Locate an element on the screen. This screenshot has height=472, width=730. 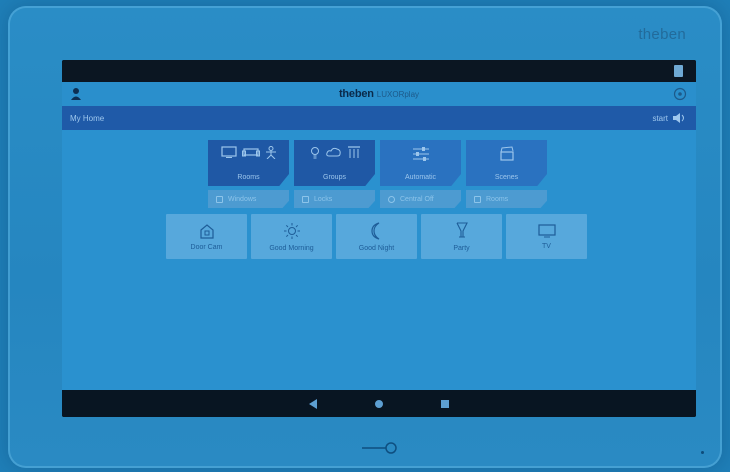
scene-label: Door Cam is located at coordinates (206, 247).